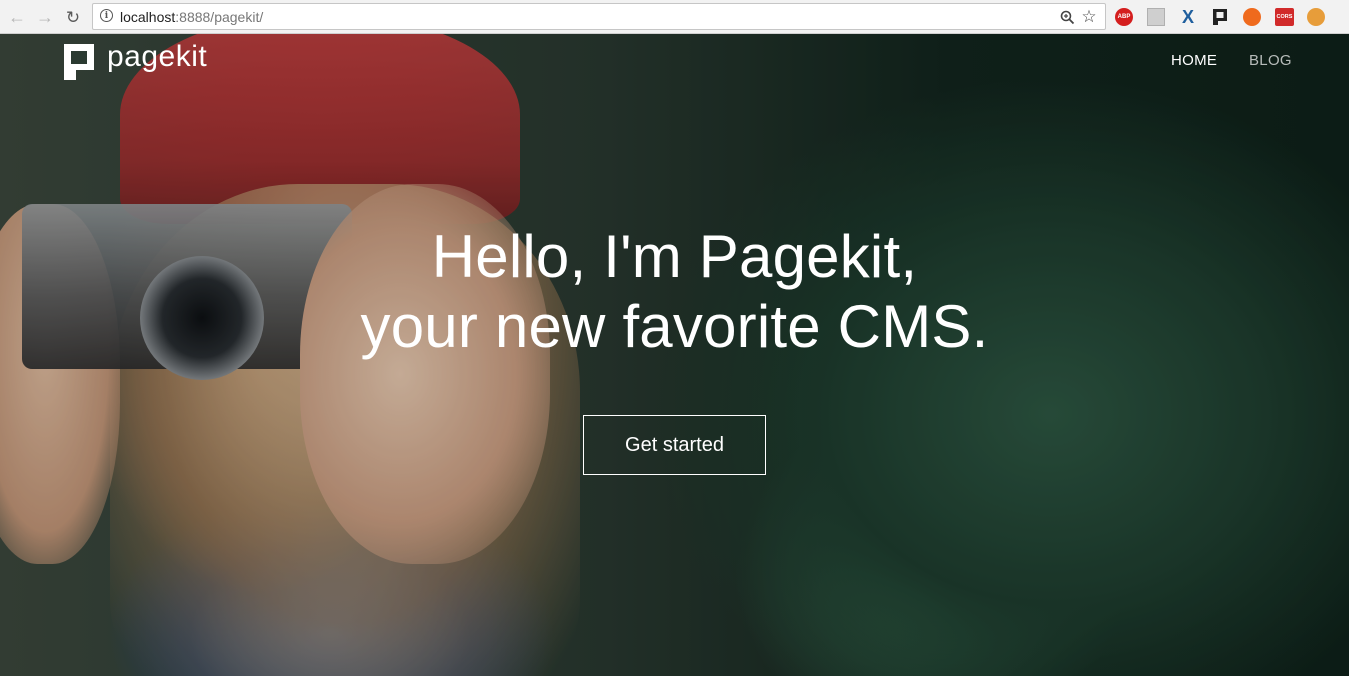 The height and width of the screenshot is (676, 1349). Describe the element at coordinates (1220, 17) in the screenshot. I see `pagekit-extension-icon` at that location.